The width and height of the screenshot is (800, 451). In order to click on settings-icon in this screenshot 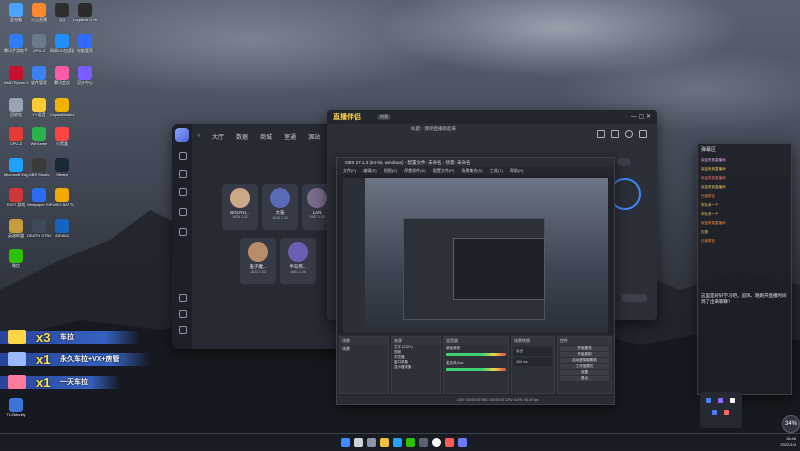, I will do `click(629, 134)`.